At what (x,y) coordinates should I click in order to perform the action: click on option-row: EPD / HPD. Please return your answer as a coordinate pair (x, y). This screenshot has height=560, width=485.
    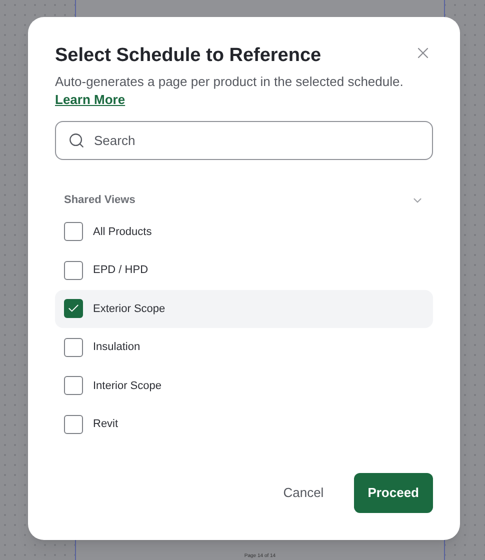
    Looking at the image, I should click on (244, 270).